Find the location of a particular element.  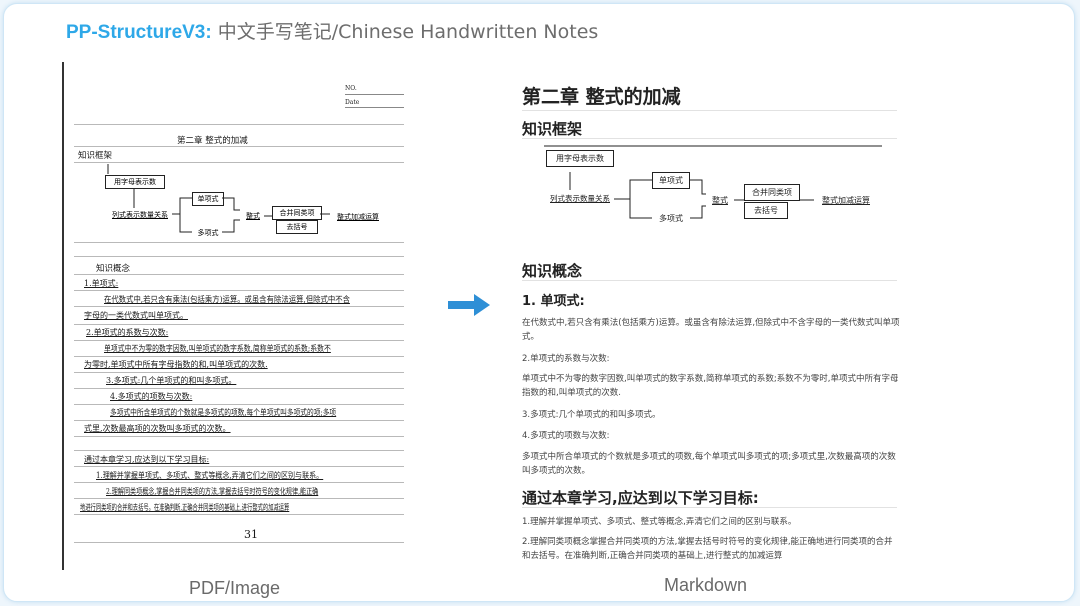

brand-name: PP-StructureV3: is located at coordinates (139, 32).